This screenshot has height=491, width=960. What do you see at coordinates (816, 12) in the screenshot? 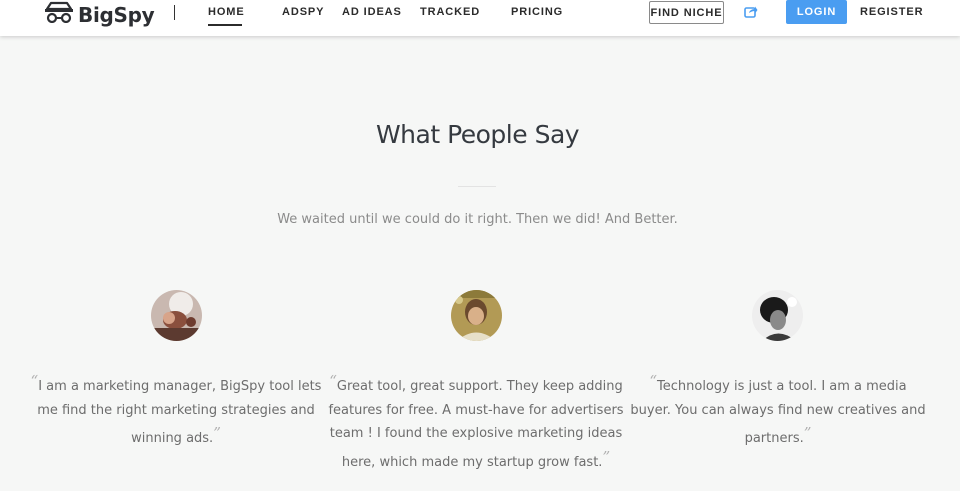
I see `login-button: LOGIN` at bounding box center [816, 12].